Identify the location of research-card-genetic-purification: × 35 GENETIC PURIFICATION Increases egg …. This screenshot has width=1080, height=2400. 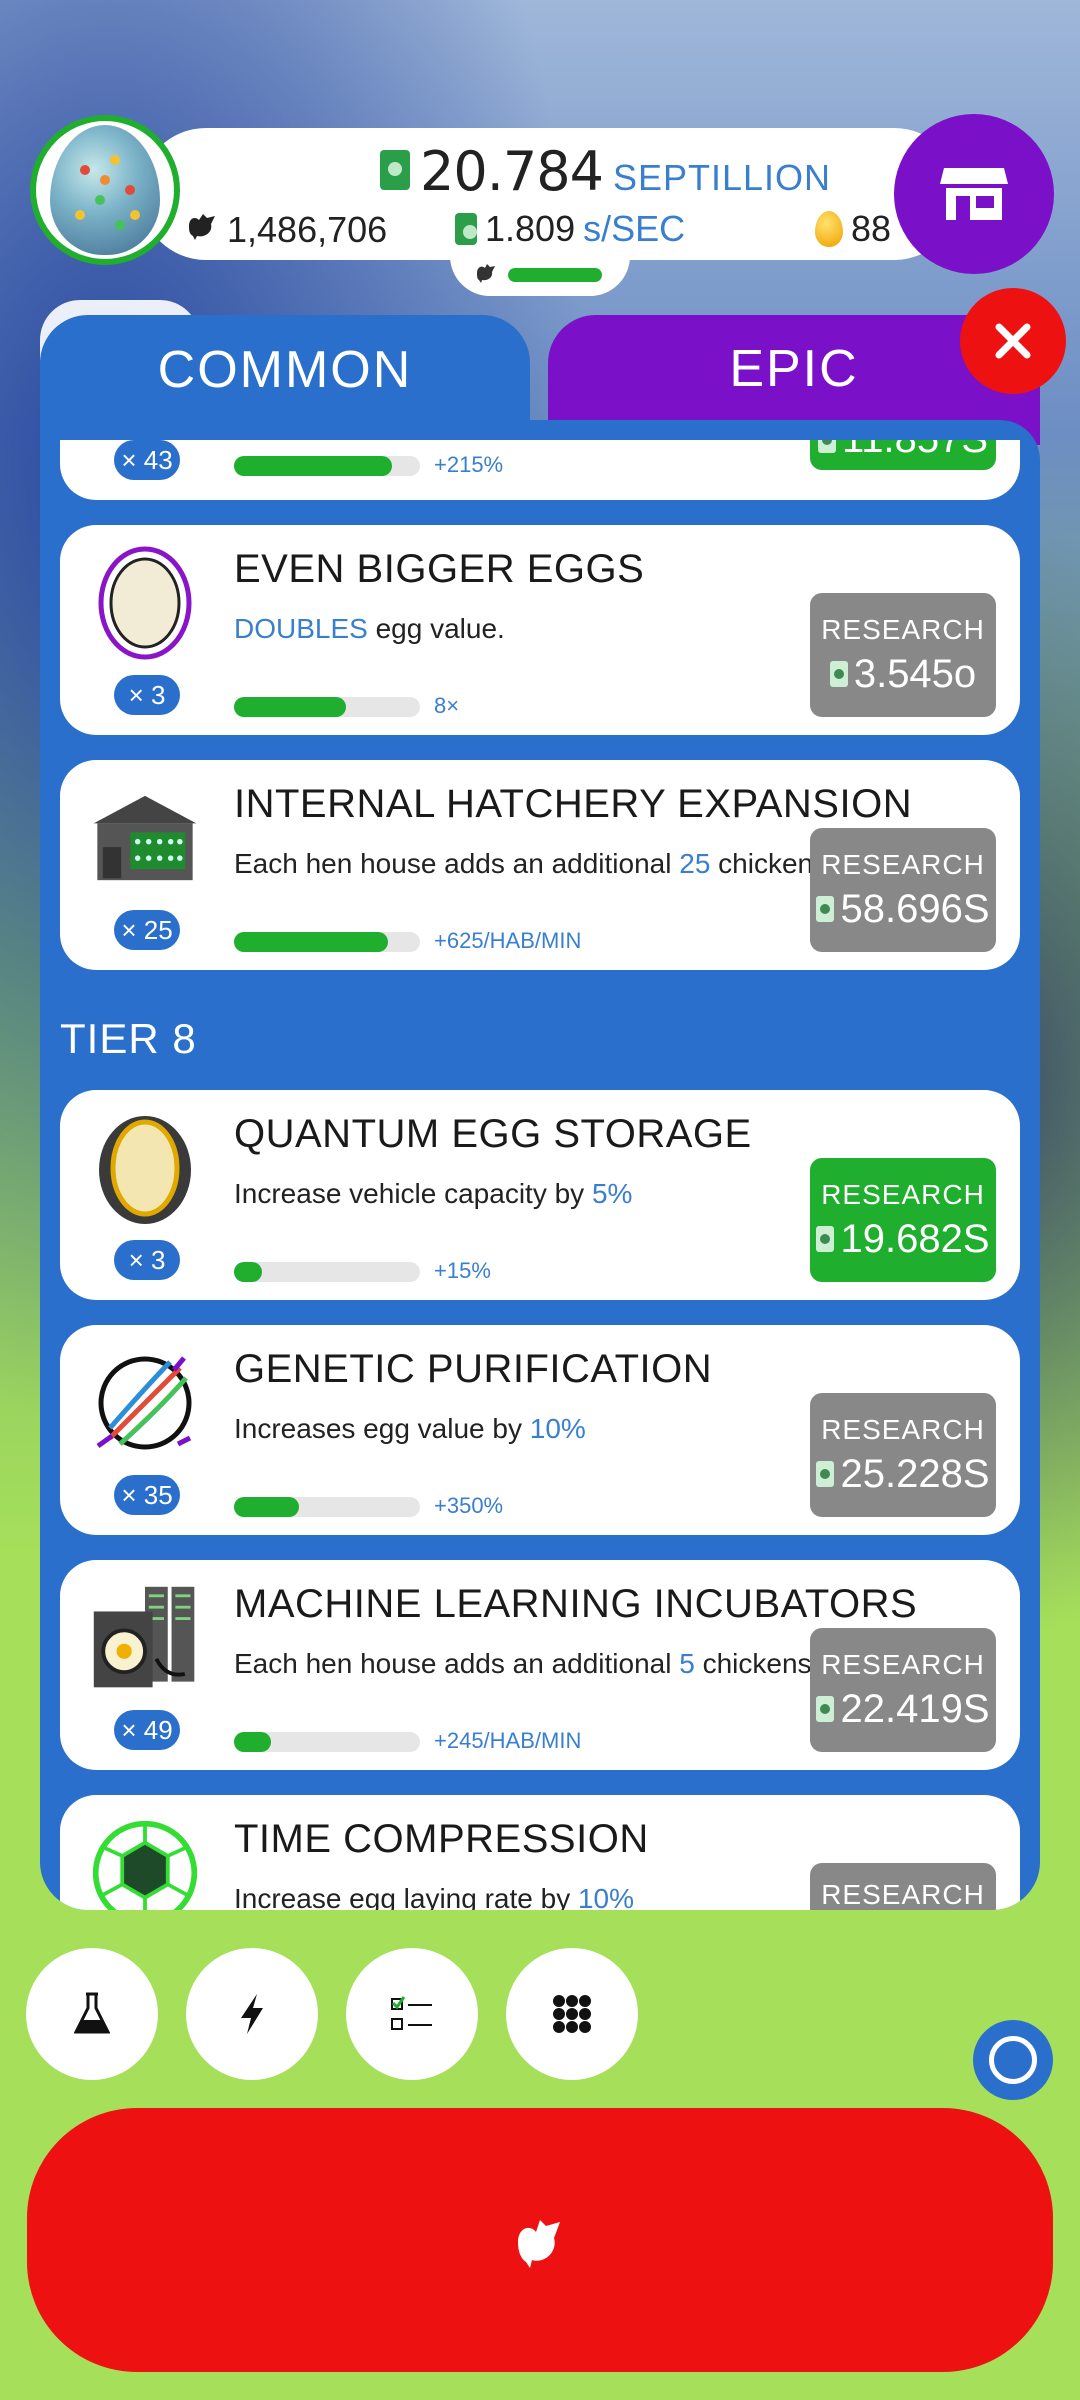
(540, 1430).